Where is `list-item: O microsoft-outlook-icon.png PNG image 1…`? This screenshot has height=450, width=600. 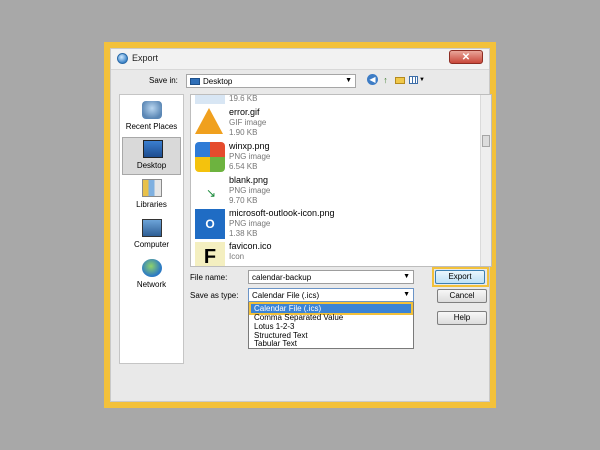
list-item: O microsoft-outlook-icon.png PNG image 1… is located at coordinates (335, 224).